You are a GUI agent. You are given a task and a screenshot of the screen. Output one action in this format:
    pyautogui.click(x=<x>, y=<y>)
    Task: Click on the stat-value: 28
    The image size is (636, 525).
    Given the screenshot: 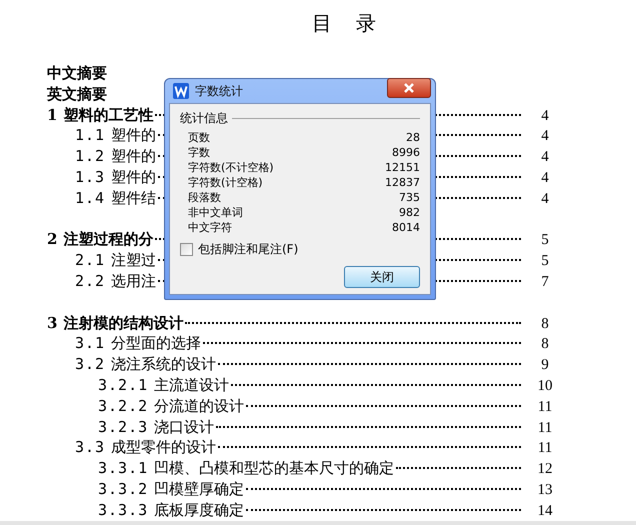 What is the action you would take?
    pyautogui.click(x=413, y=137)
    